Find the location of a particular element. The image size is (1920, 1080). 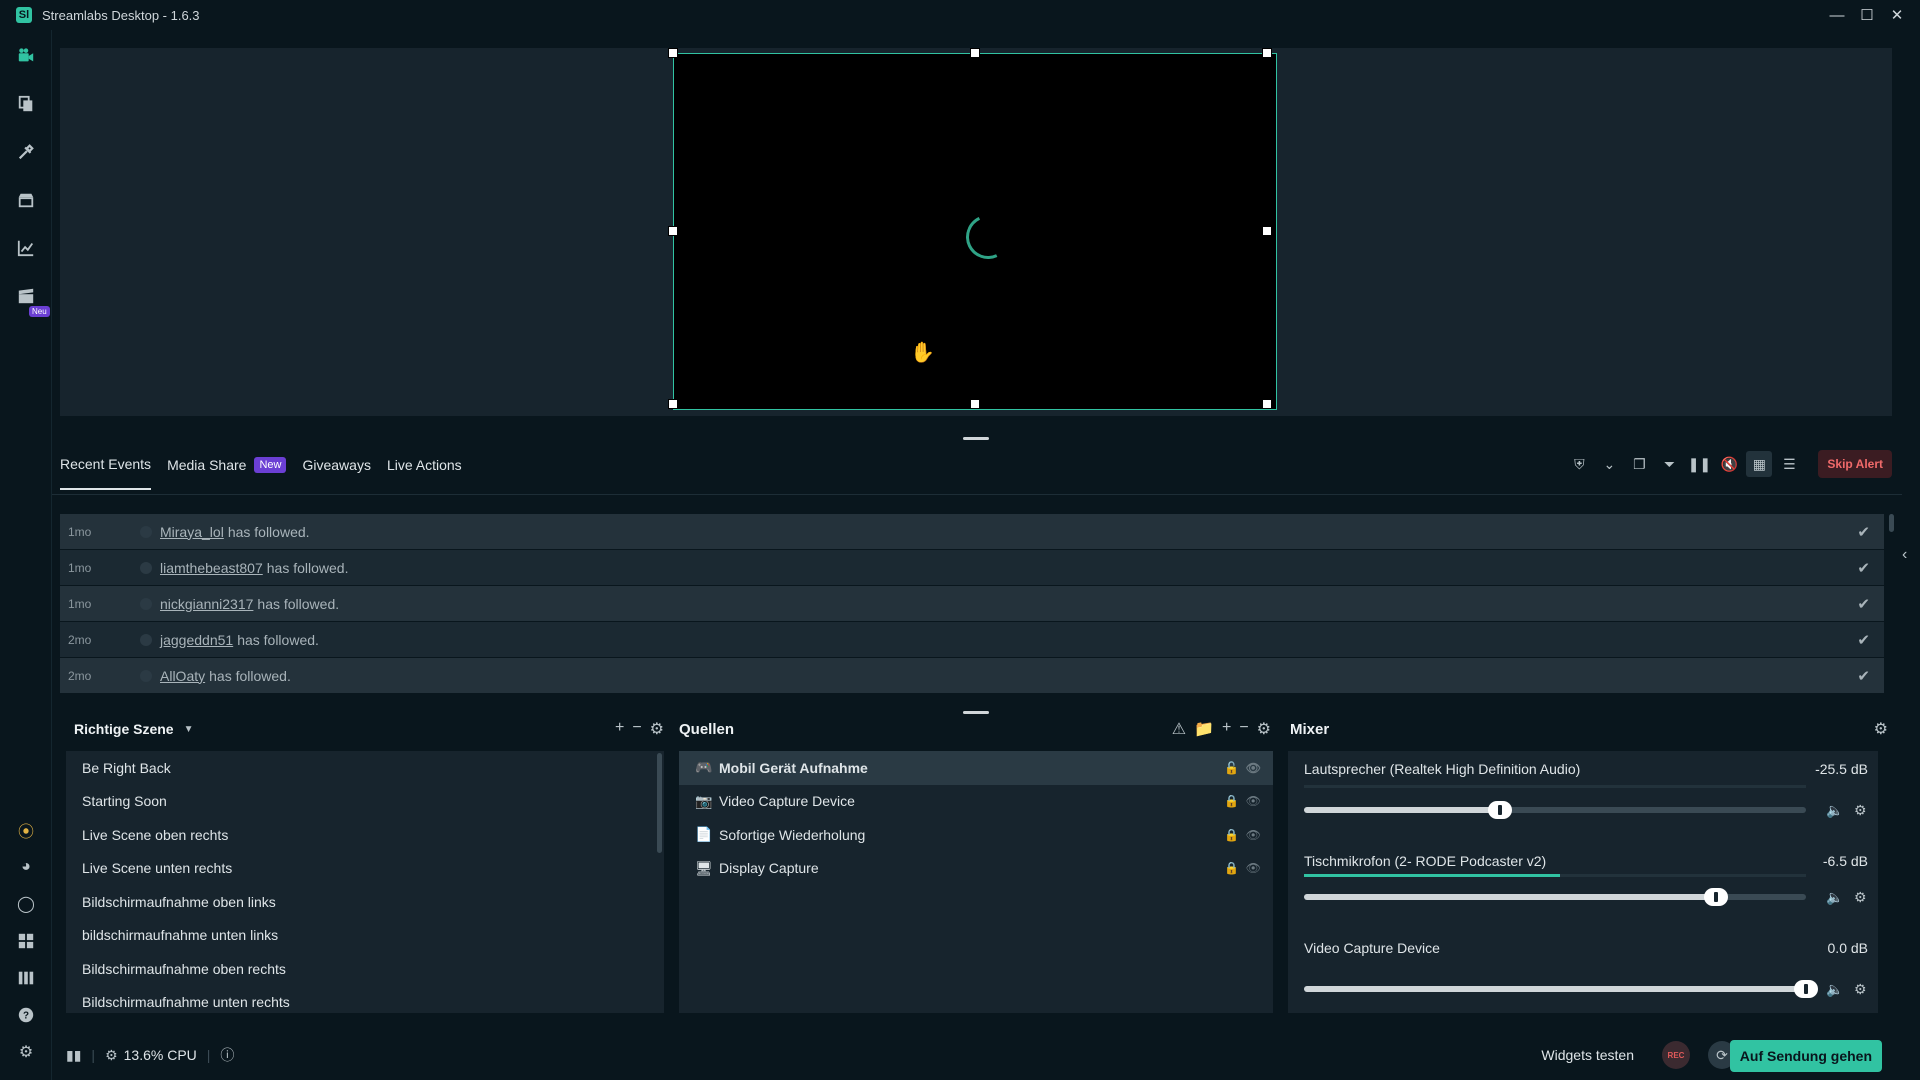

event-user-link: nickgianni2317 is located at coordinates (206, 604).